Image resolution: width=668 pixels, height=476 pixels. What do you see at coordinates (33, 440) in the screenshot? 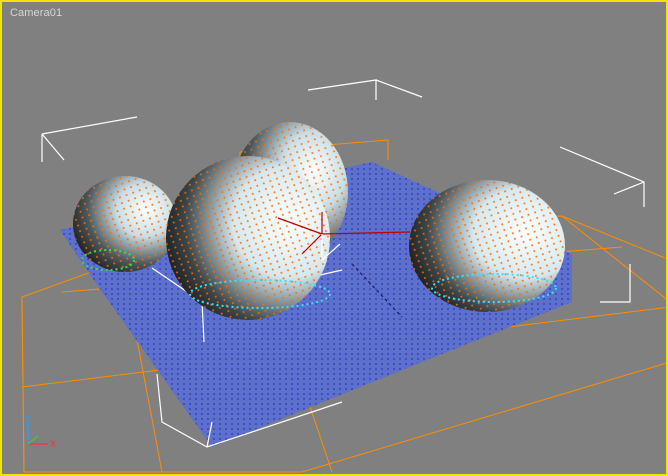
I see `y-axis-line` at bounding box center [33, 440].